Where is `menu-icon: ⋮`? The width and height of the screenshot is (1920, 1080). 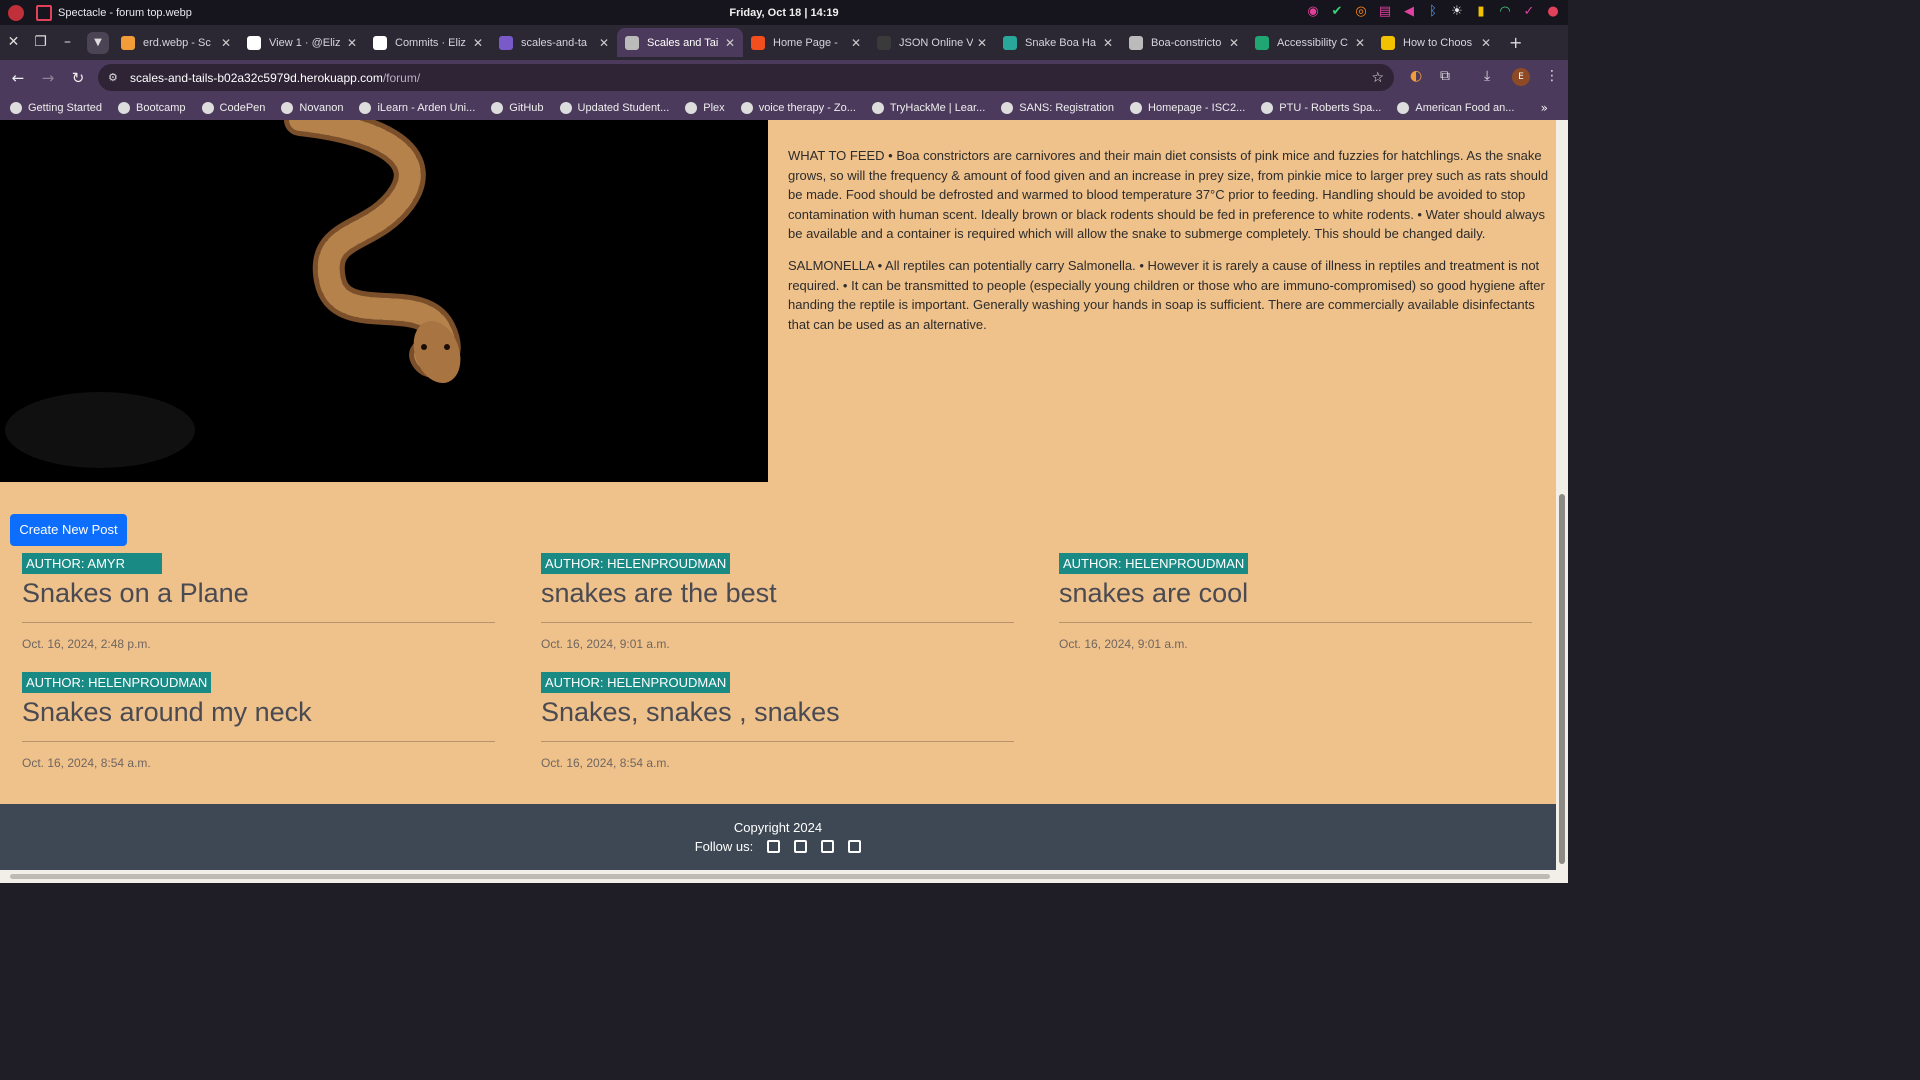
menu-icon: ⋮ is located at coordinates (1552, 76).